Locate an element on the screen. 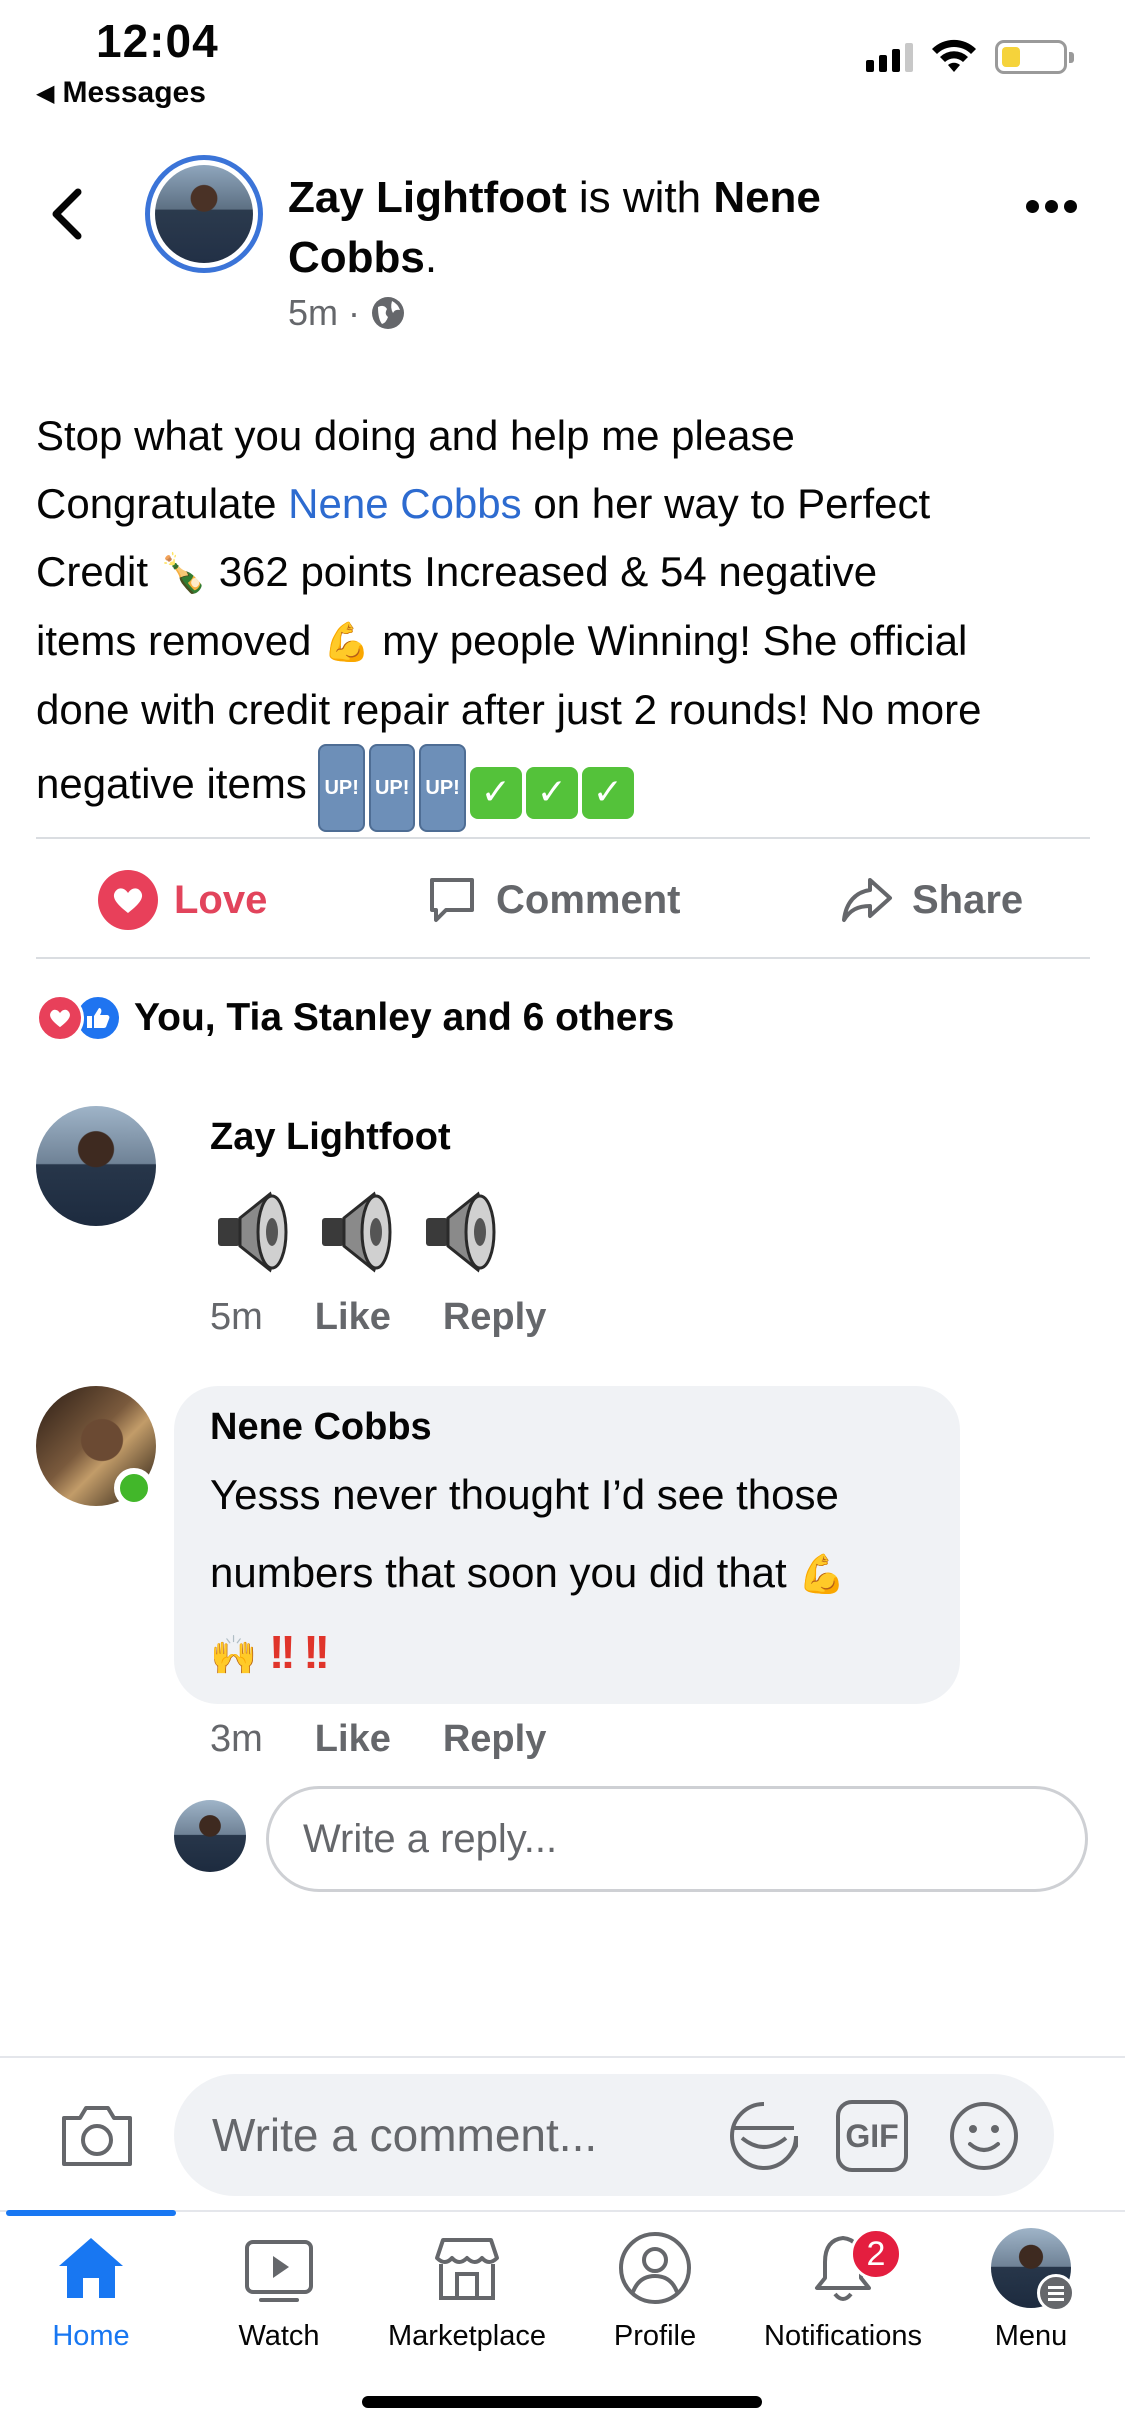 This screenshot has width=1125, height=2436. back-chevron-icon is located at coordinates (69, 214).